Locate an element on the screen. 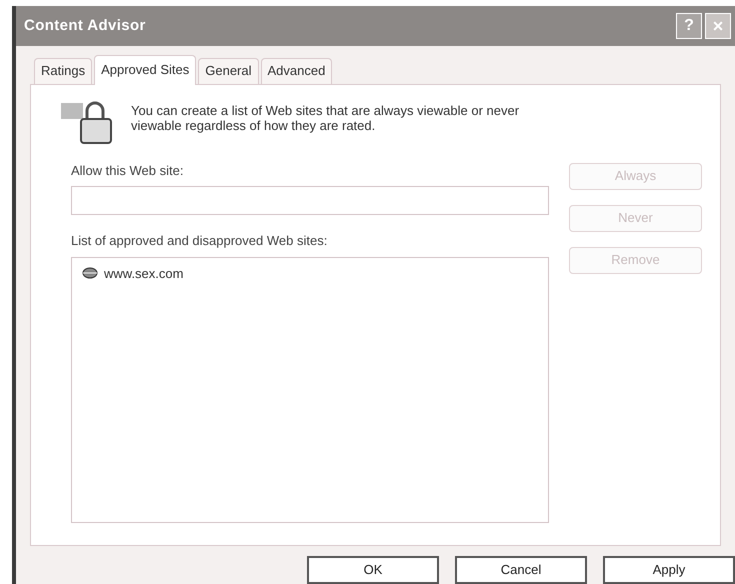  field-label: Allow this Web site: is located at coordinates (127, 171).